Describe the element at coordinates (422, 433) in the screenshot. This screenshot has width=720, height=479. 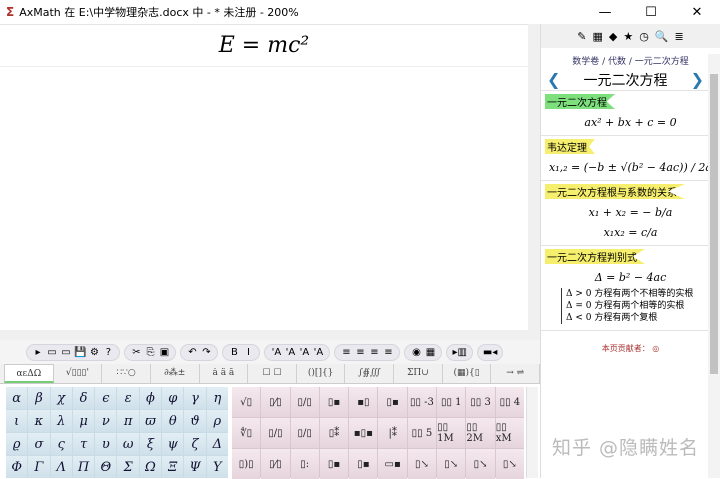
I see `template-button: ▯▯ 5` at that location.